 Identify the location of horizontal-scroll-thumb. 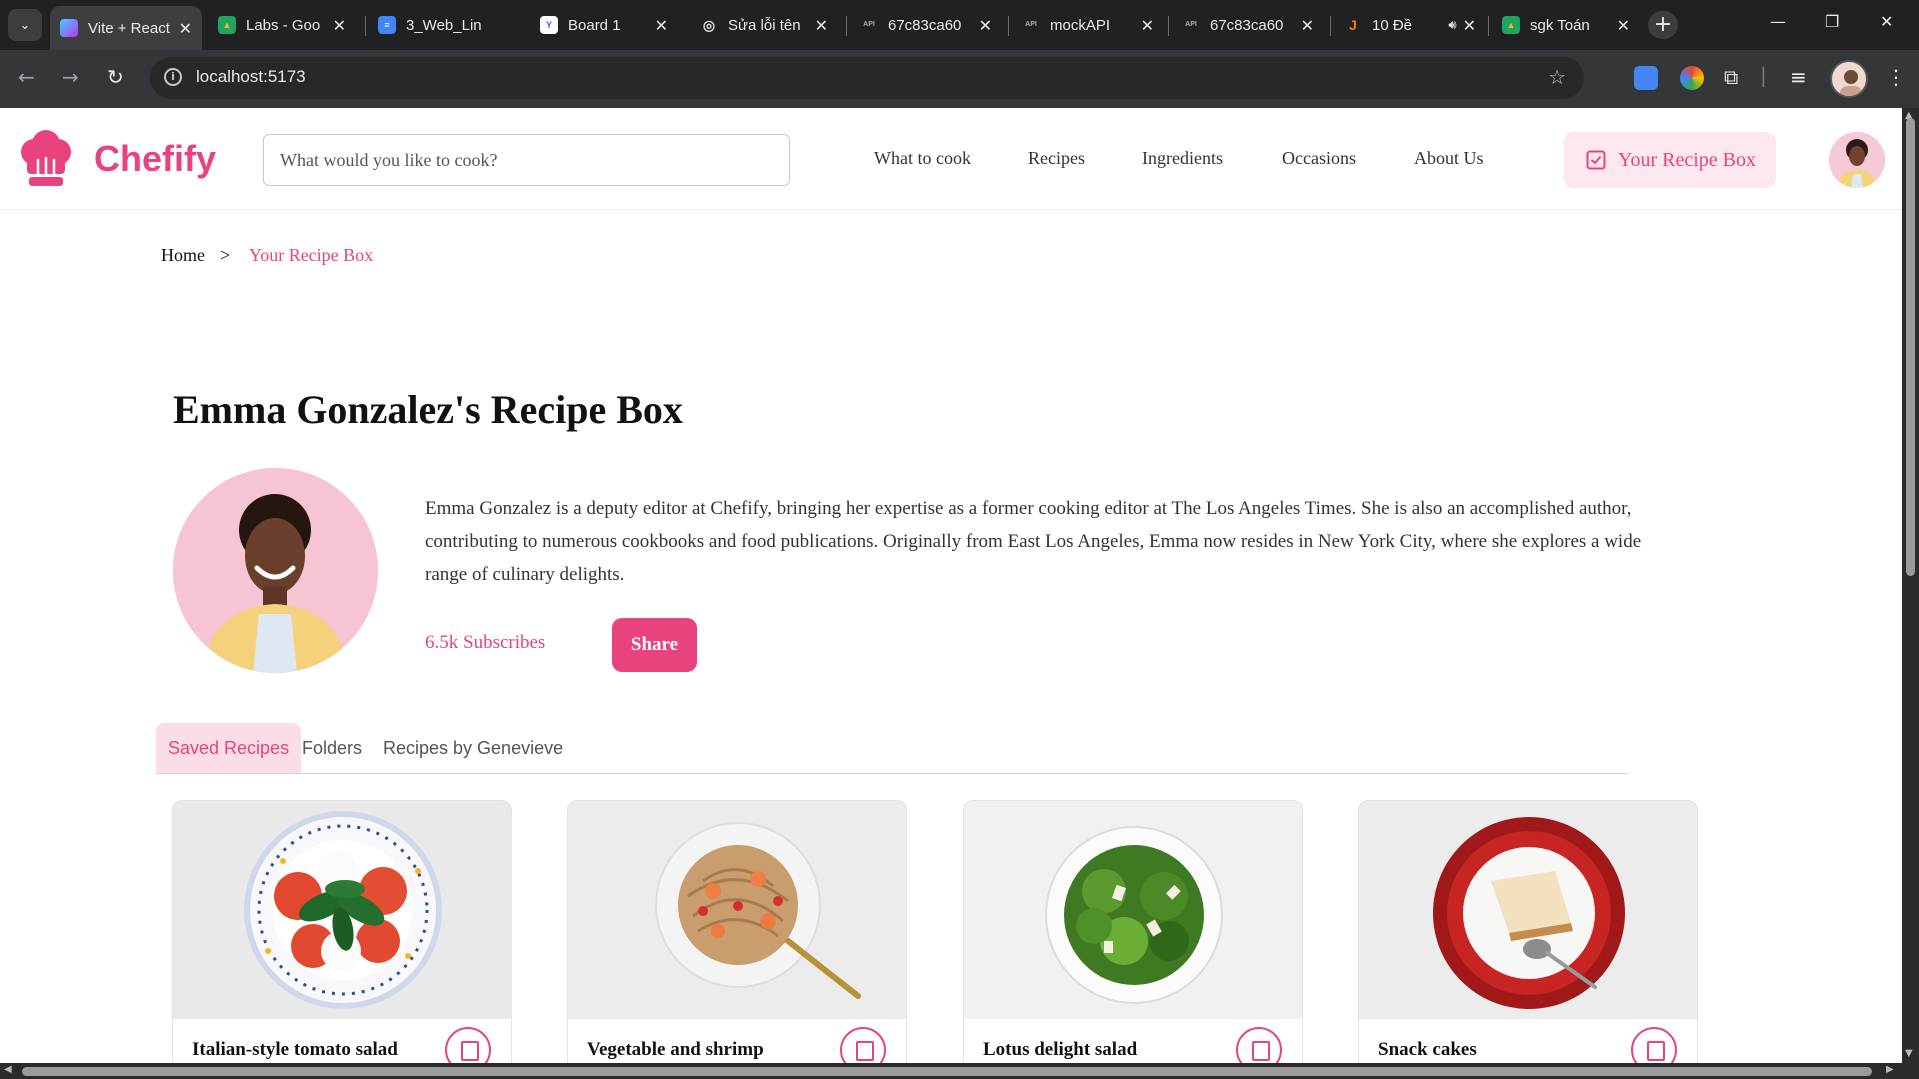
(947, 1071).